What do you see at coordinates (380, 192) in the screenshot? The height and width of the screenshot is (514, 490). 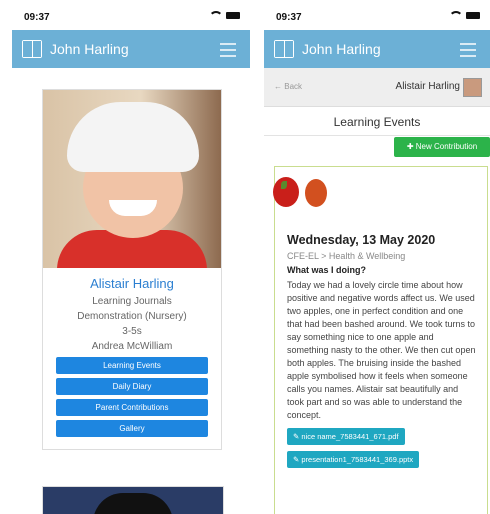 I see `entry-image` at bounding box center [380, 192].